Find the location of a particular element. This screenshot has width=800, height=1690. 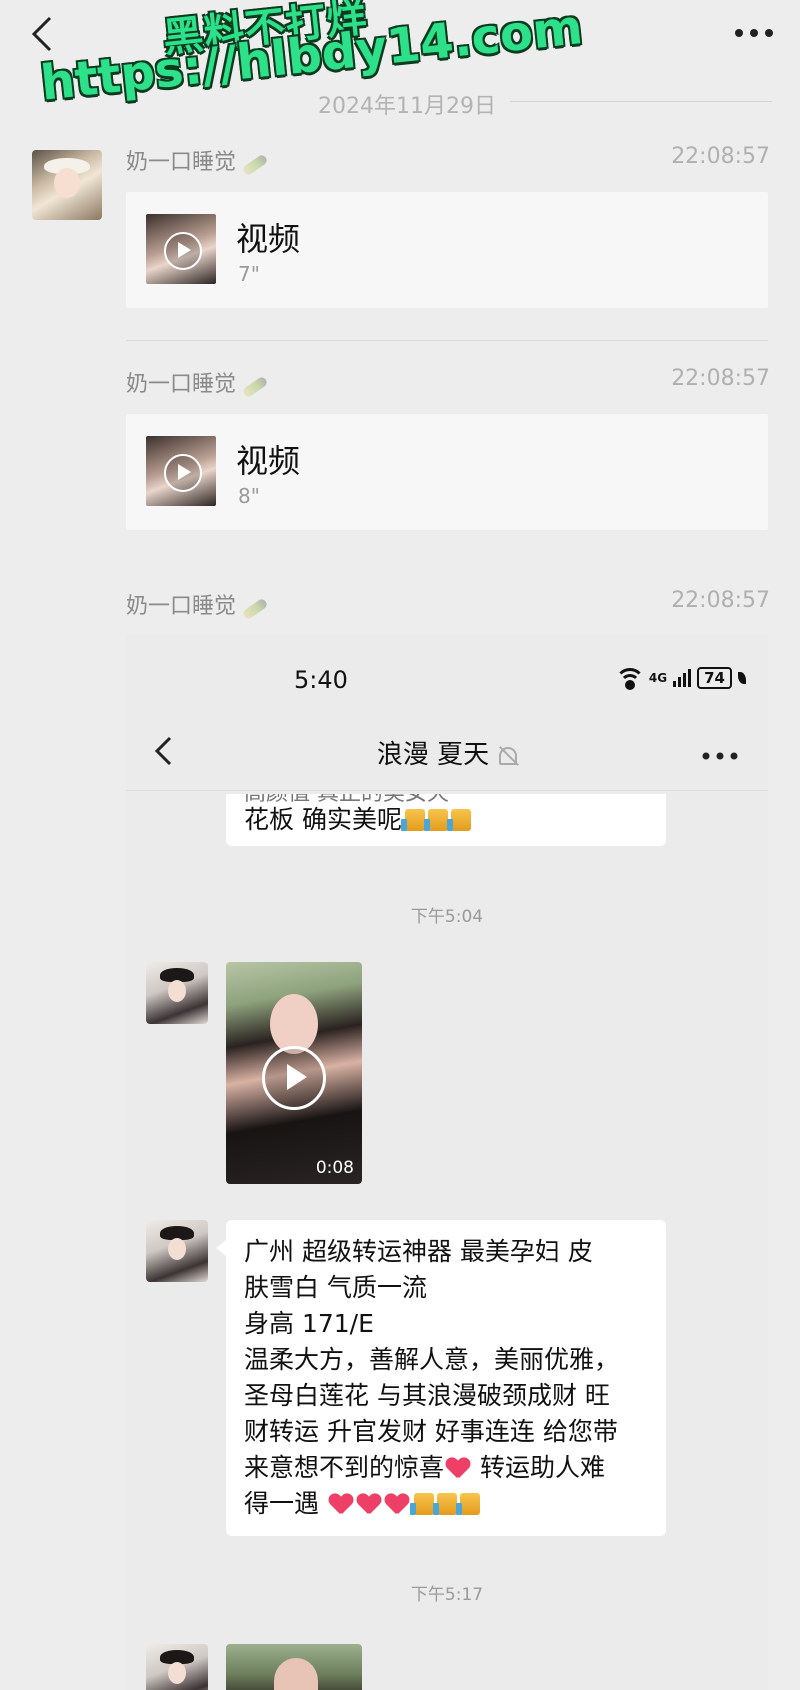

inner-video-thumbnail-partial is located at coordinates (294, 1667).